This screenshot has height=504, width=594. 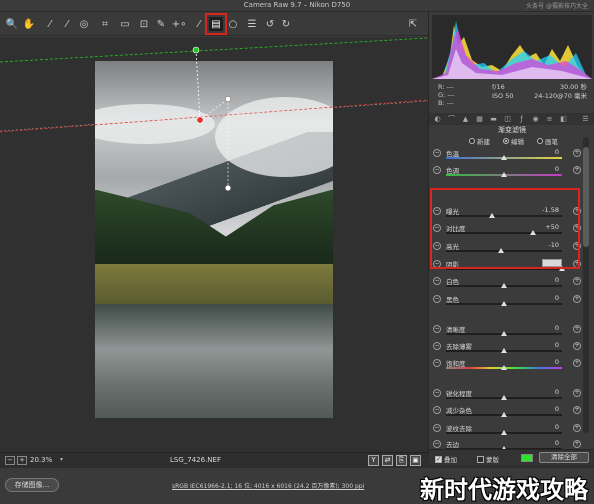 What do you see at coordinates (125, 24) in the screenshot?
I see `straighten-tool-icon: ▭` at bounding box center [125, 24].